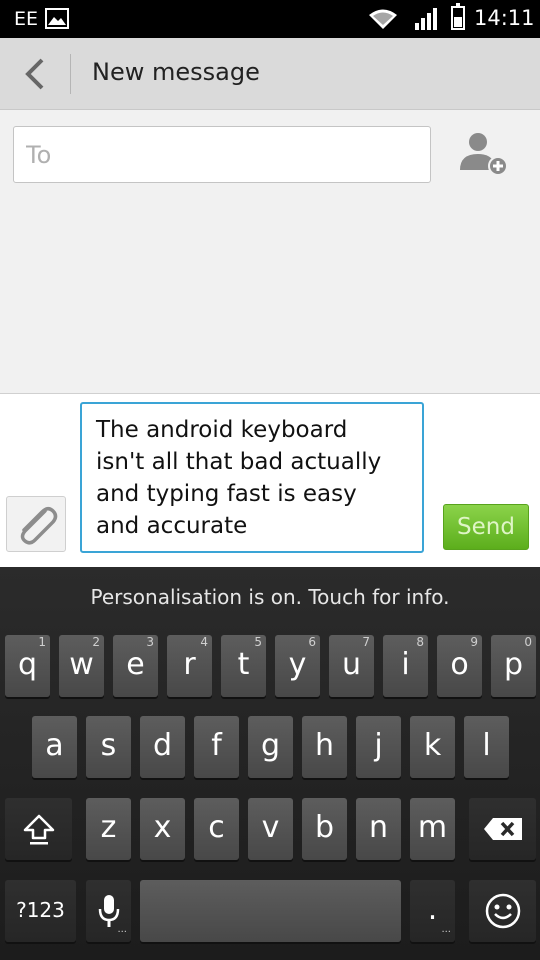 Image resolution: width=540 pixels, height=960 pixels. Describe the element at coordinates (81, 666) in the screenshot. I see `key-w: w2` at that location.